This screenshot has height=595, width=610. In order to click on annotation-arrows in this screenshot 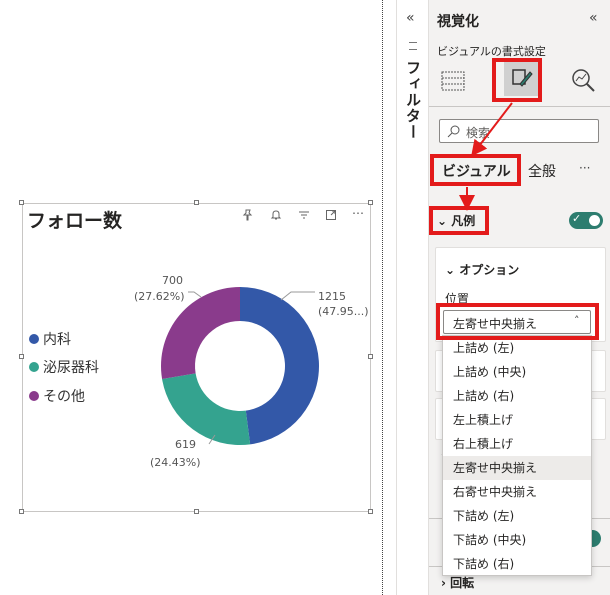, I will do `click(486, 156)`.